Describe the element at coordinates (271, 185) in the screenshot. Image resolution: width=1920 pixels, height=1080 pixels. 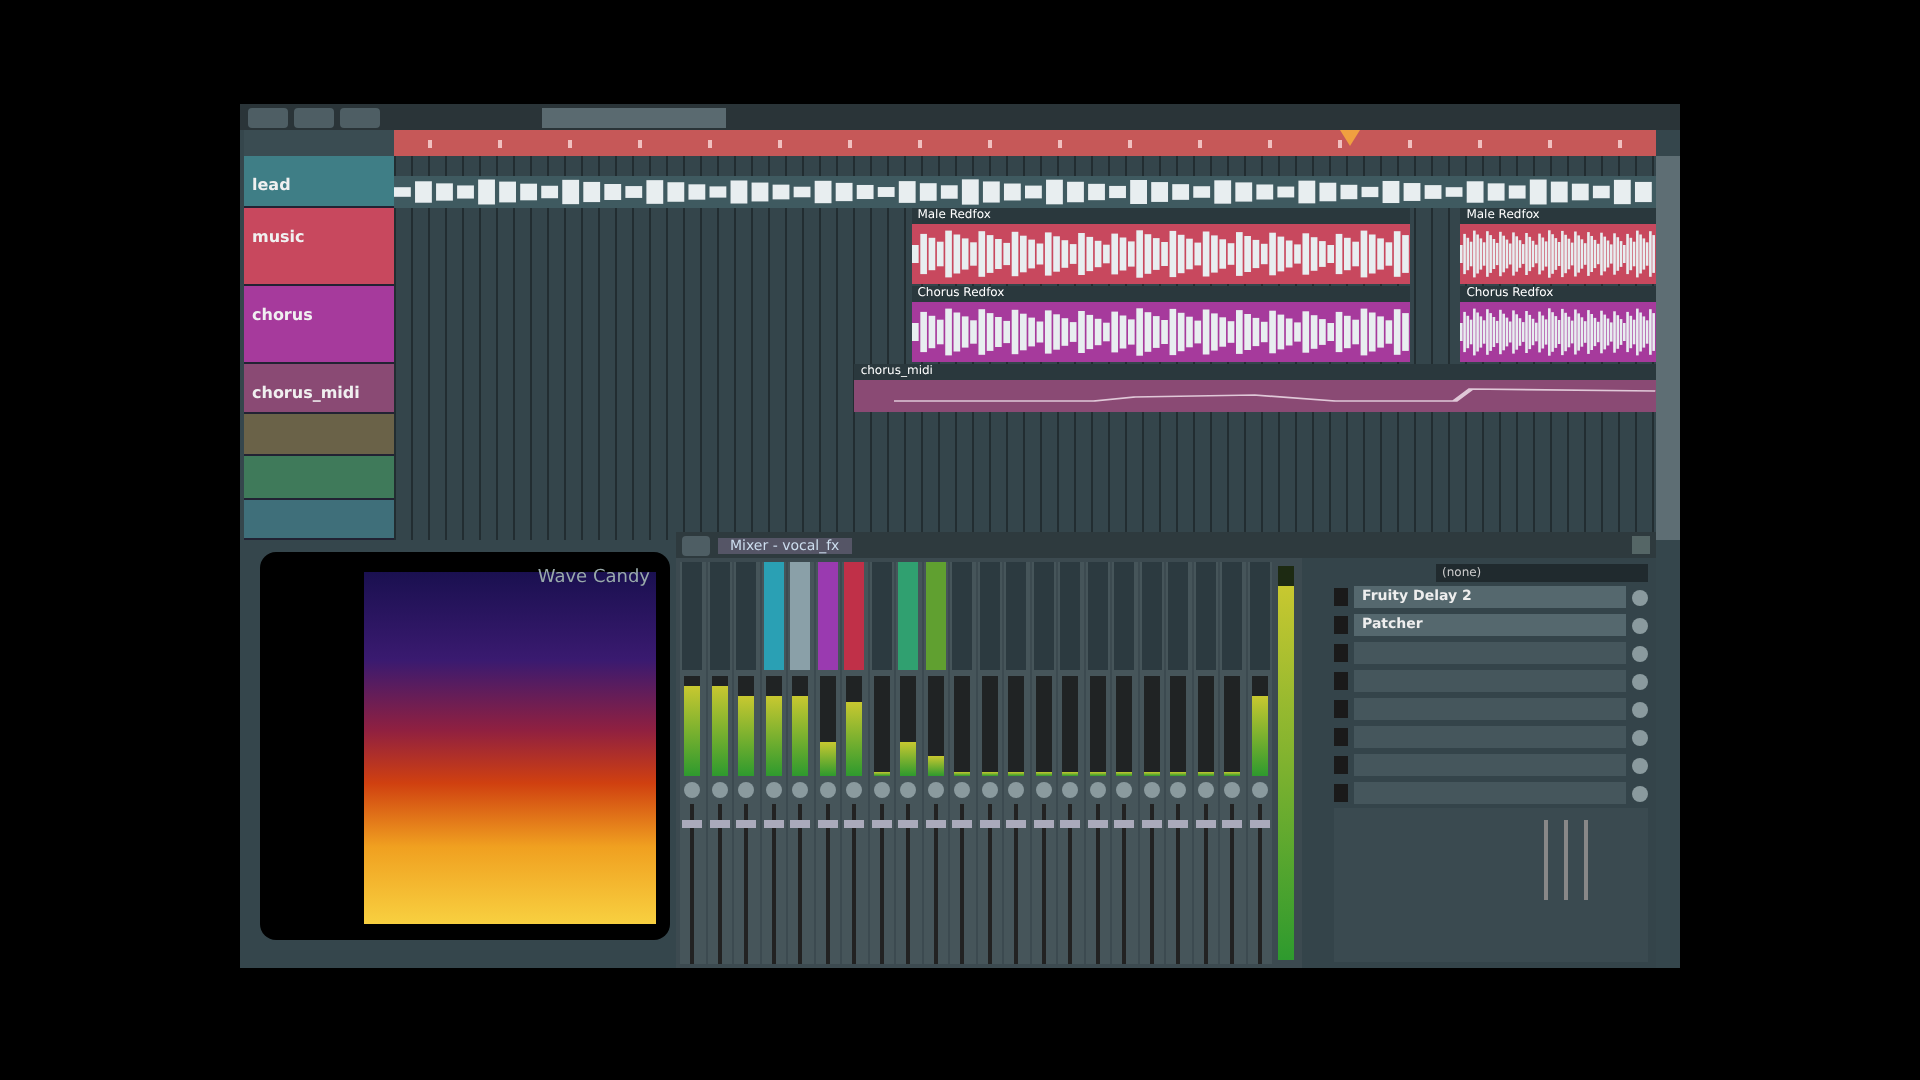
I see `track-name: lead` at that location.